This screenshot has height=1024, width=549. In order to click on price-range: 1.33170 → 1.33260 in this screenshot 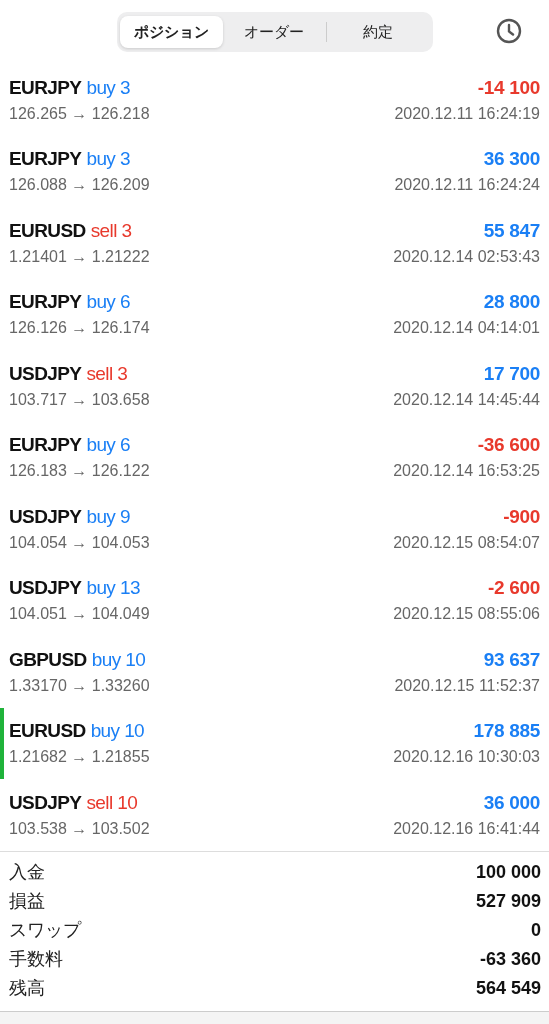, I will do `click(79, 685)`.